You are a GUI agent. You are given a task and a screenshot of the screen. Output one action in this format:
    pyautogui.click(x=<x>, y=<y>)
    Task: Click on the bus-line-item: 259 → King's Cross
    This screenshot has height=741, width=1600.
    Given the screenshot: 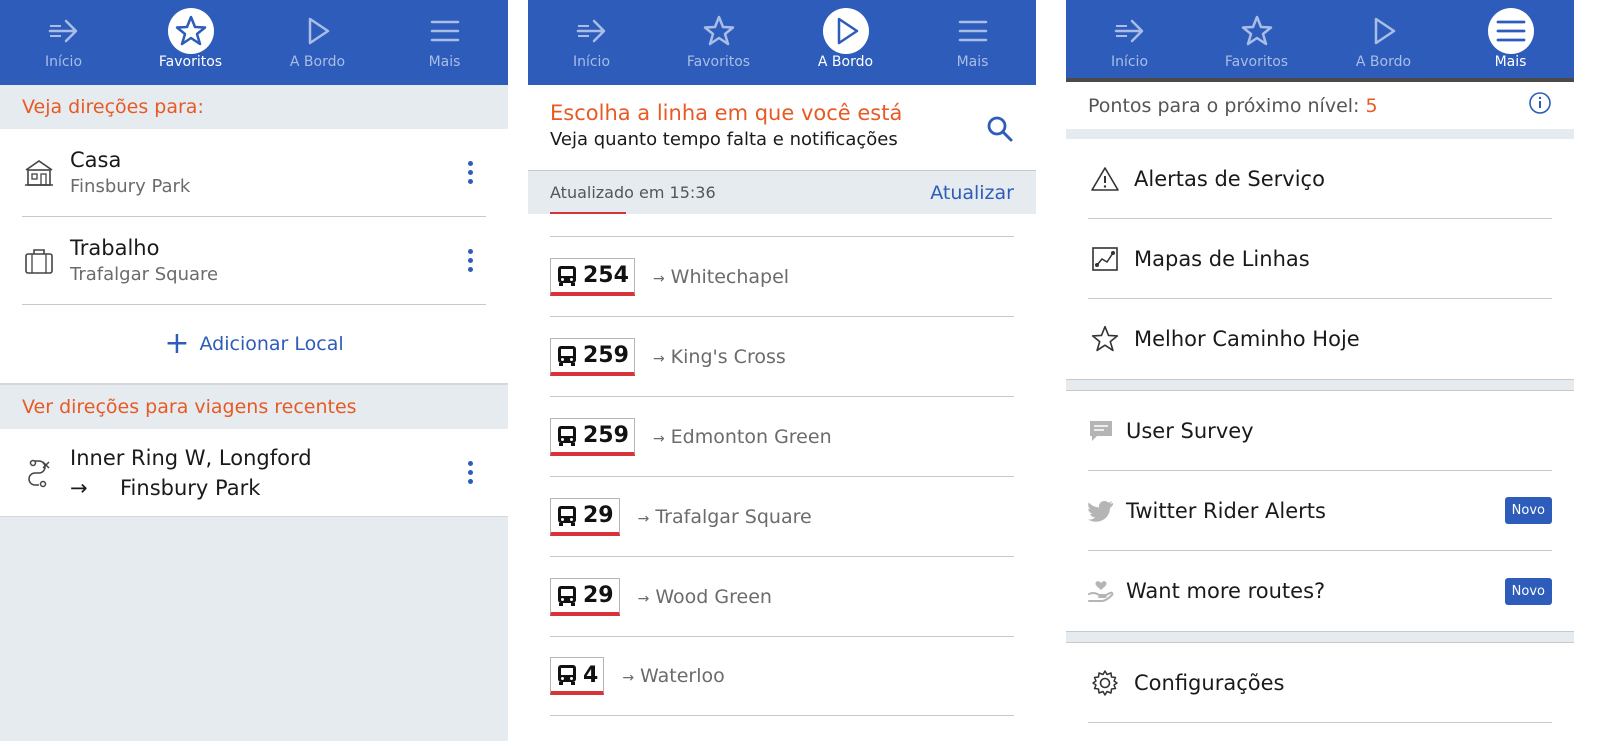 What is the action you would take?
    pyautogui.click(x=782, y=356)
    